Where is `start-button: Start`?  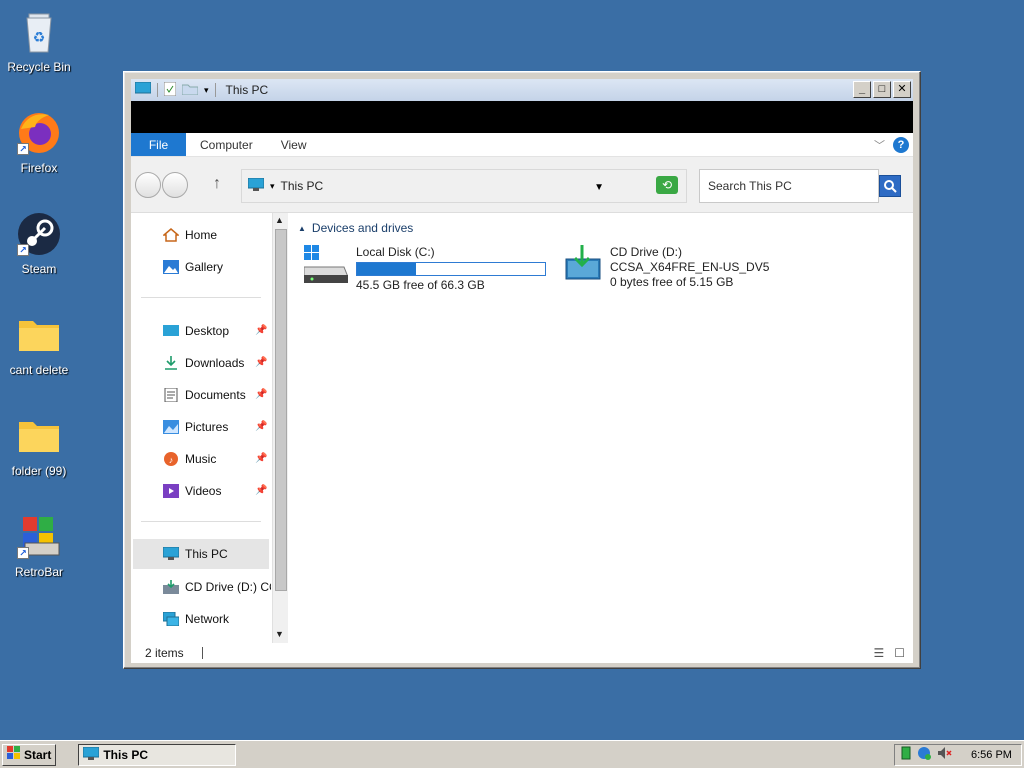 start-button: Start is located at coordinates (29, 754).